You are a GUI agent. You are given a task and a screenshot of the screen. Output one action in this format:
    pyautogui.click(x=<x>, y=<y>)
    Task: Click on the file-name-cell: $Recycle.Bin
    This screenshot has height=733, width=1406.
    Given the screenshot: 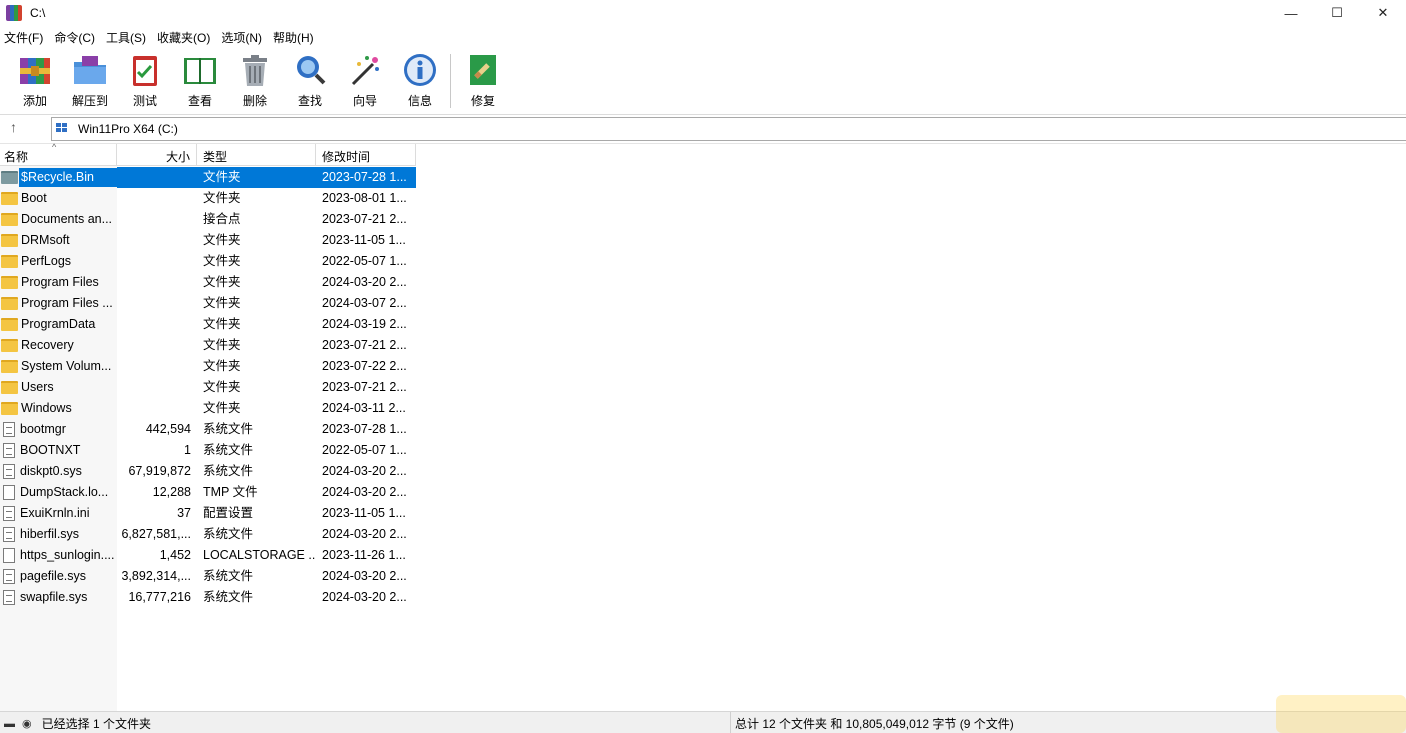 What is the action you would take?
    pyautogui.click(x=58, y=177)
    